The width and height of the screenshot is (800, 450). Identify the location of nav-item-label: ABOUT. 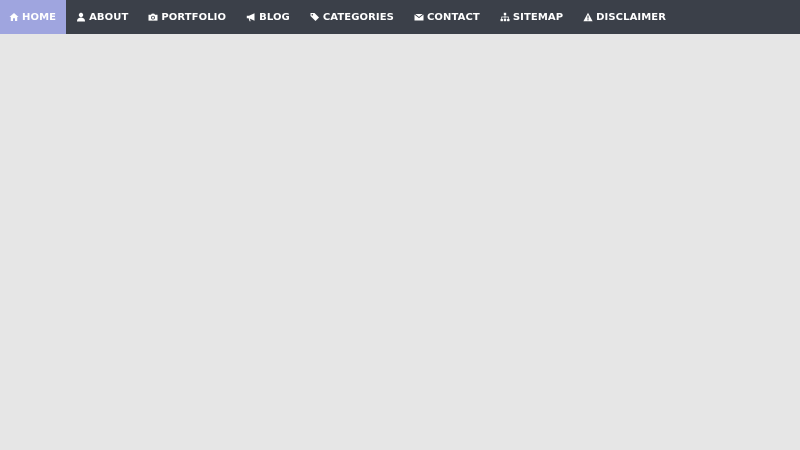
(109, 17).